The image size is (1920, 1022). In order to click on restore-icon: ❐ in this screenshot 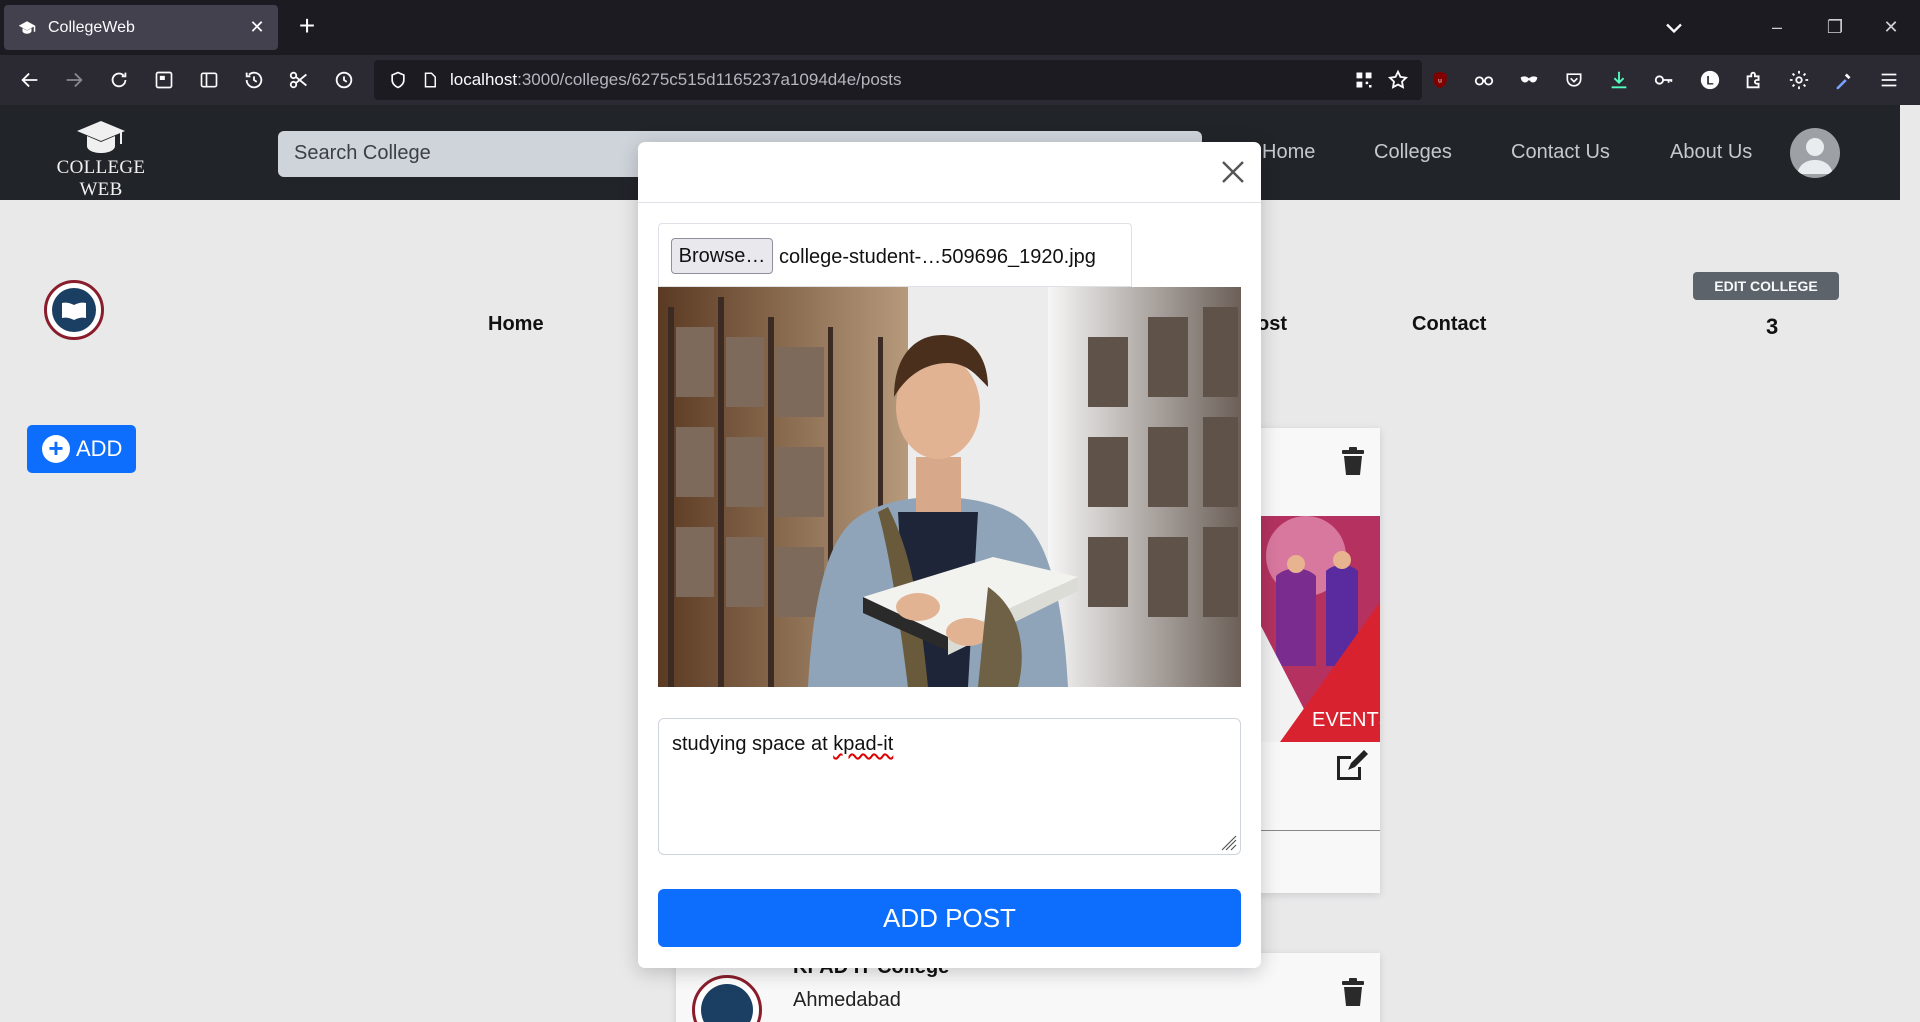, I will do `click(1835, 27)`.